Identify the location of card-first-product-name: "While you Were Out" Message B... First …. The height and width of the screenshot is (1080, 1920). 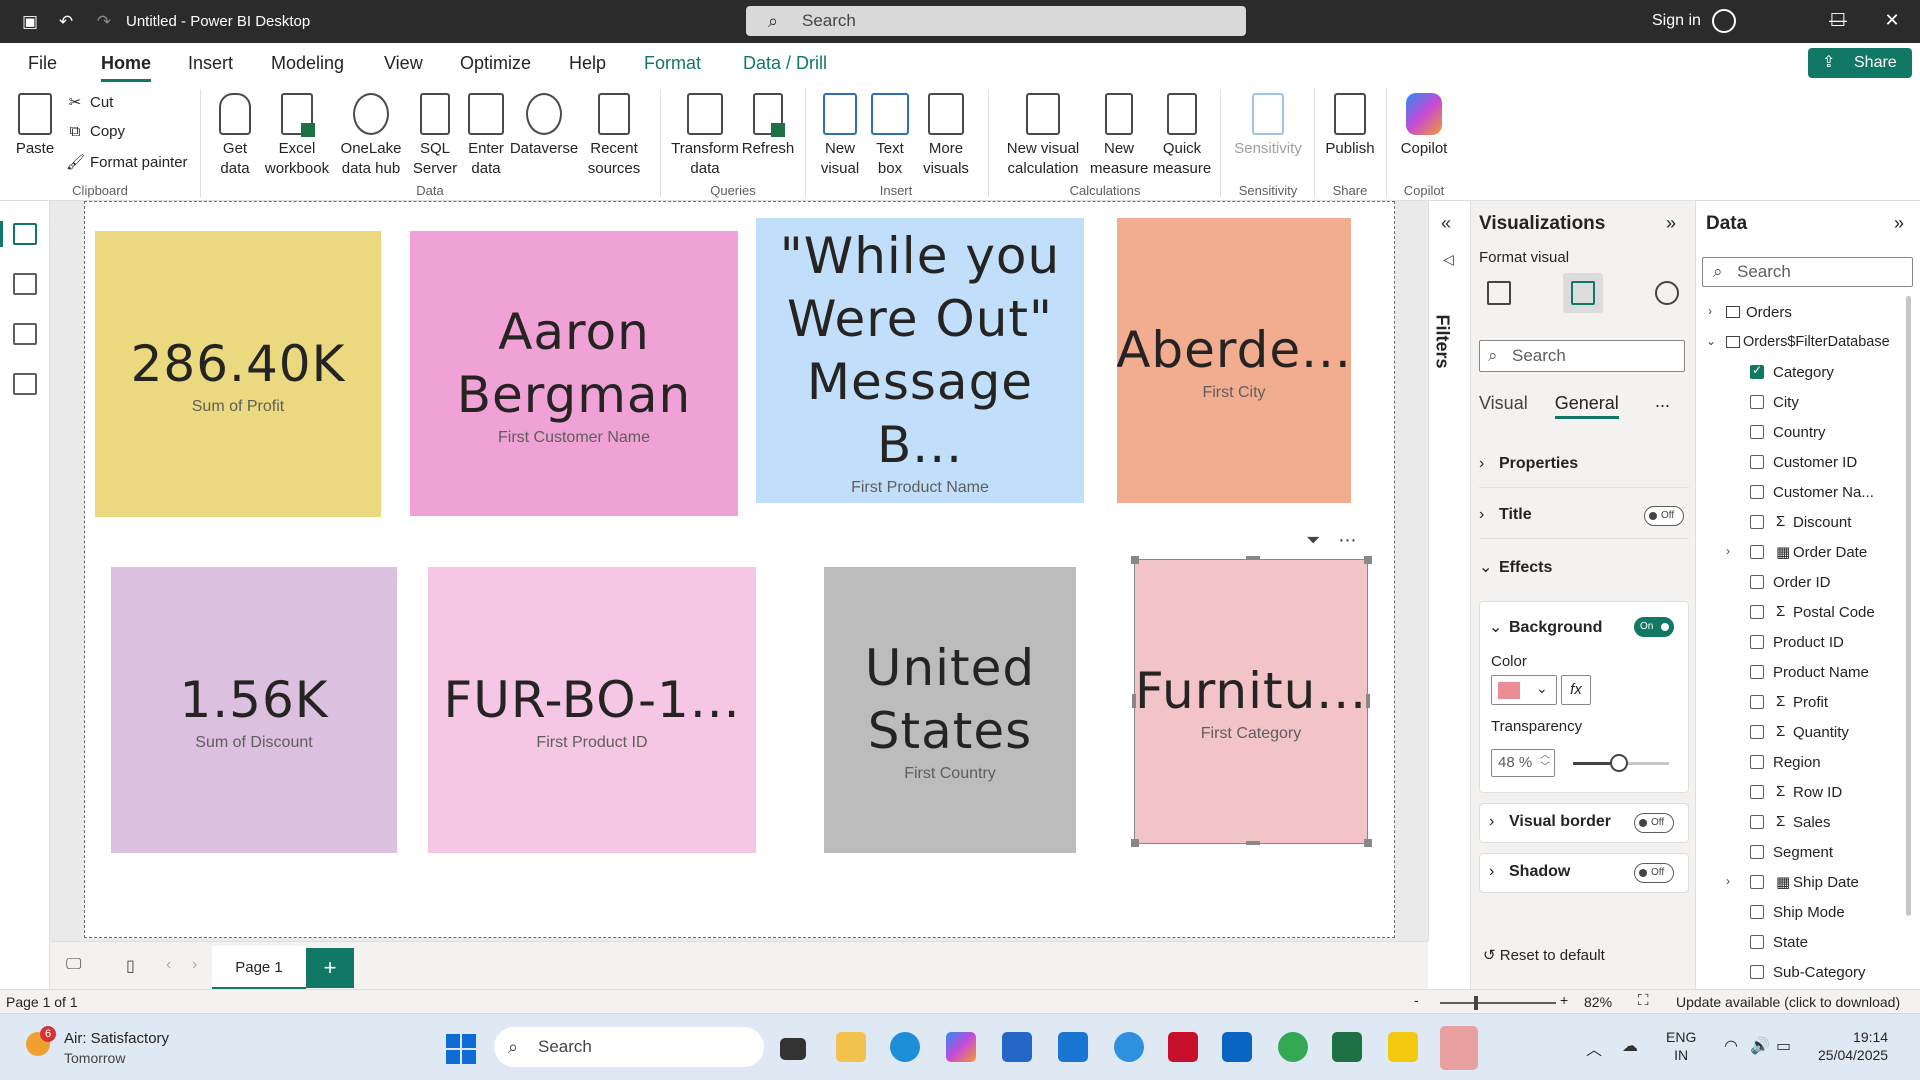
(920, 360).